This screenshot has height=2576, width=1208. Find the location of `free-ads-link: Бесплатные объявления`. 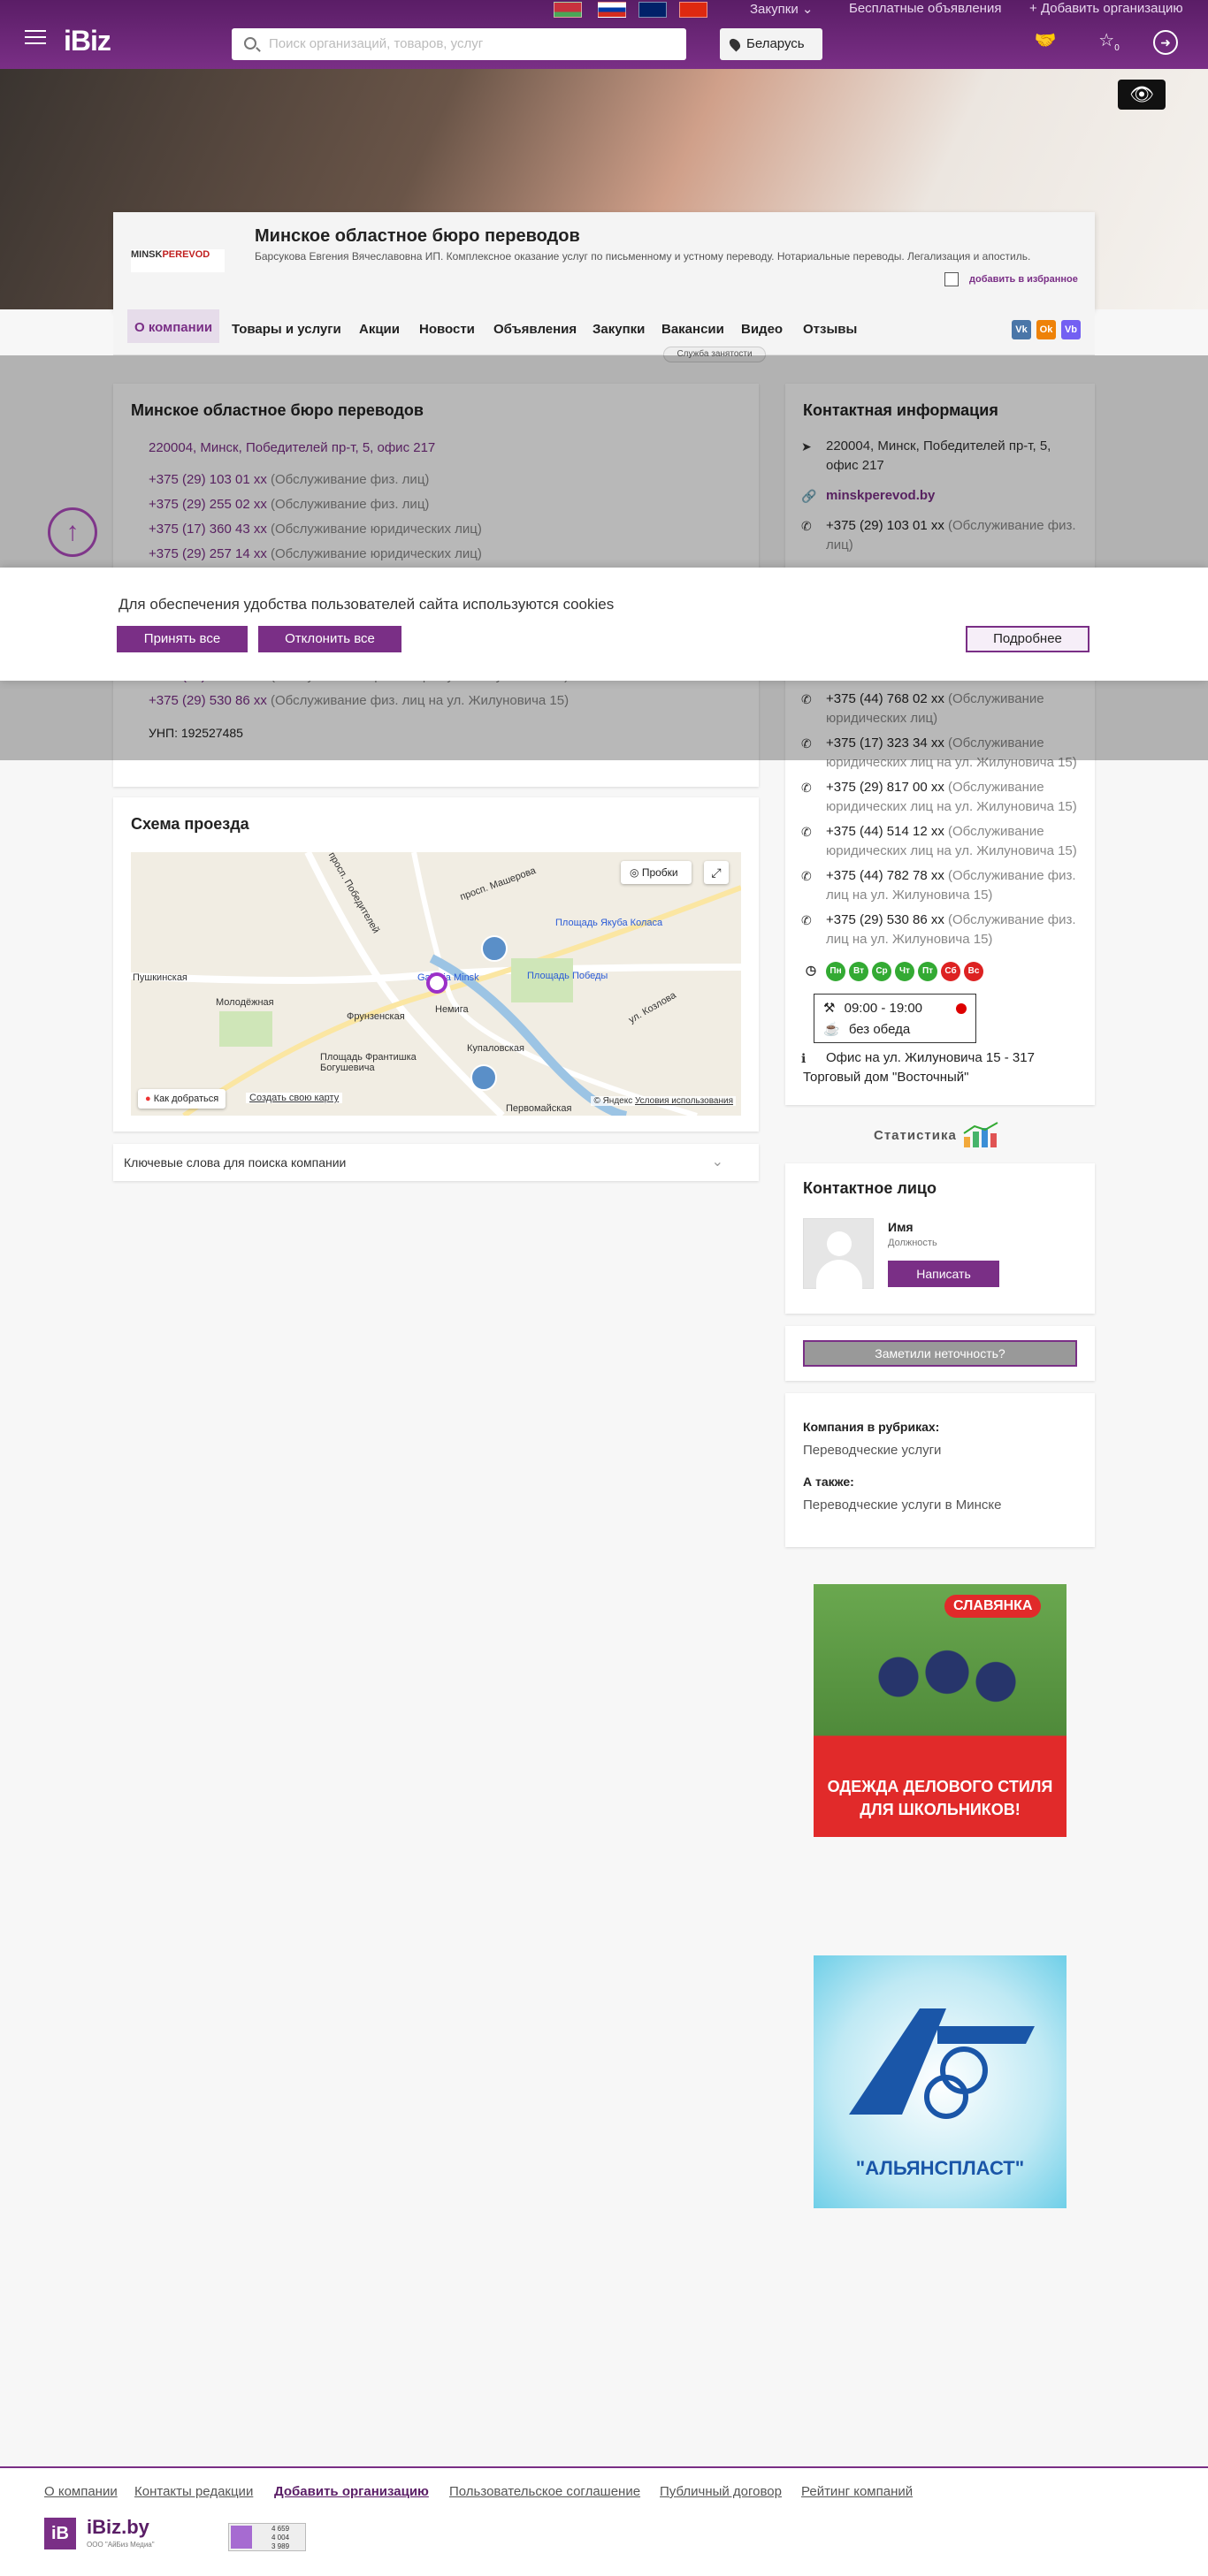

free-ads-link: Бесплатные объявления is located at coordinates (925, 8).